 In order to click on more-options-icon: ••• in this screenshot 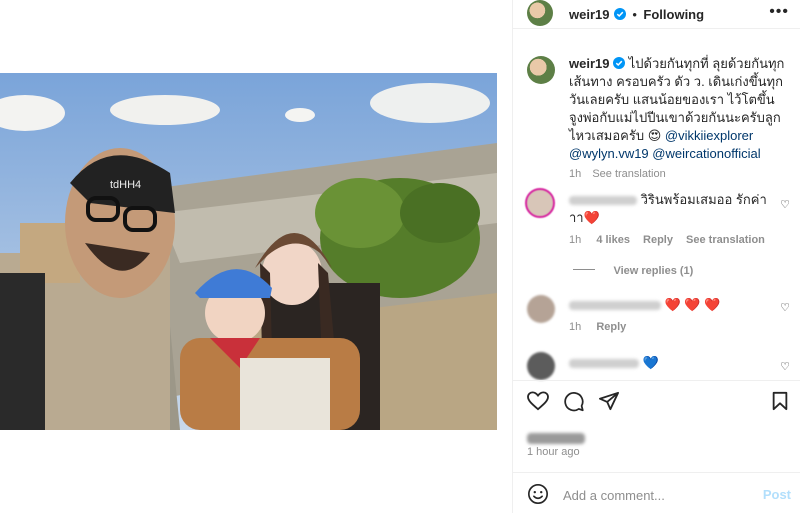, I will do `click(779, 12)`.